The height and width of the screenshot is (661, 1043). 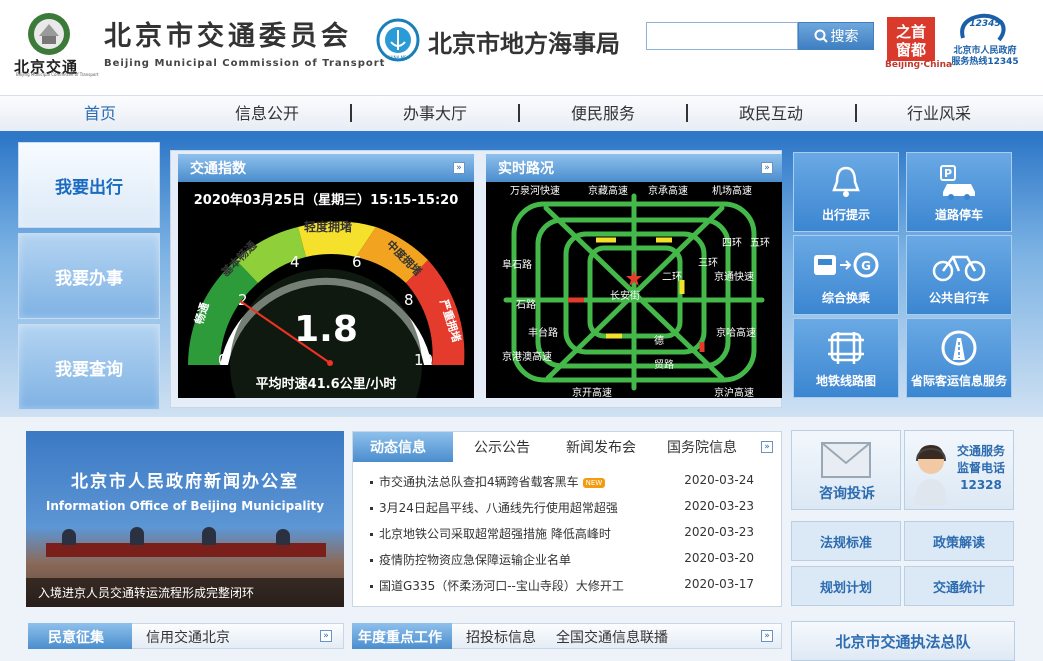 I want to click on new-badge: NEW, so click(x=594, y=482).